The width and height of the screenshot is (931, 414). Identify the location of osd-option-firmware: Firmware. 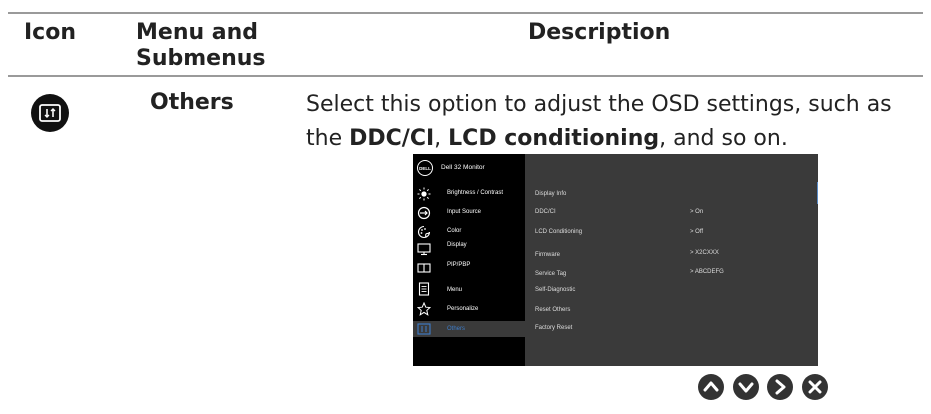
(547, 255).